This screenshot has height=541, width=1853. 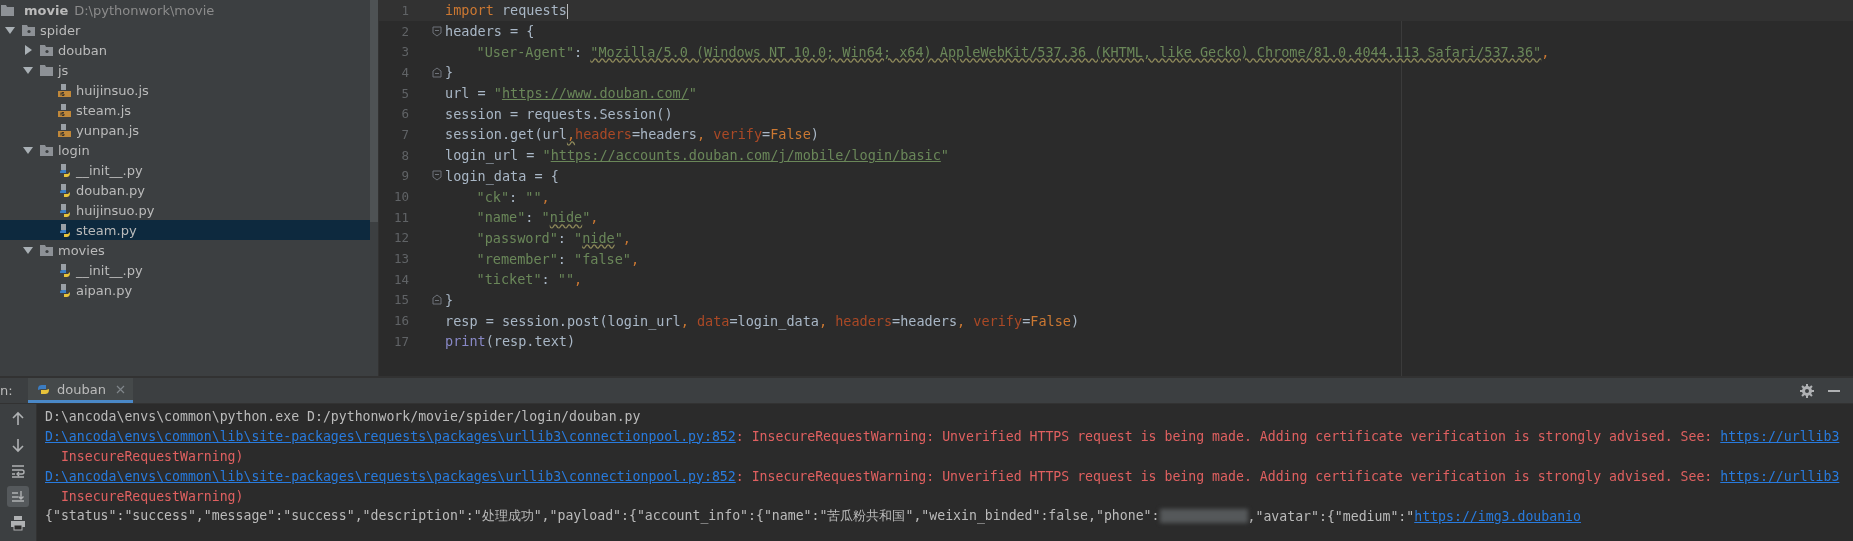 I want to click on line-number: 13, so click(x=400, y=259).